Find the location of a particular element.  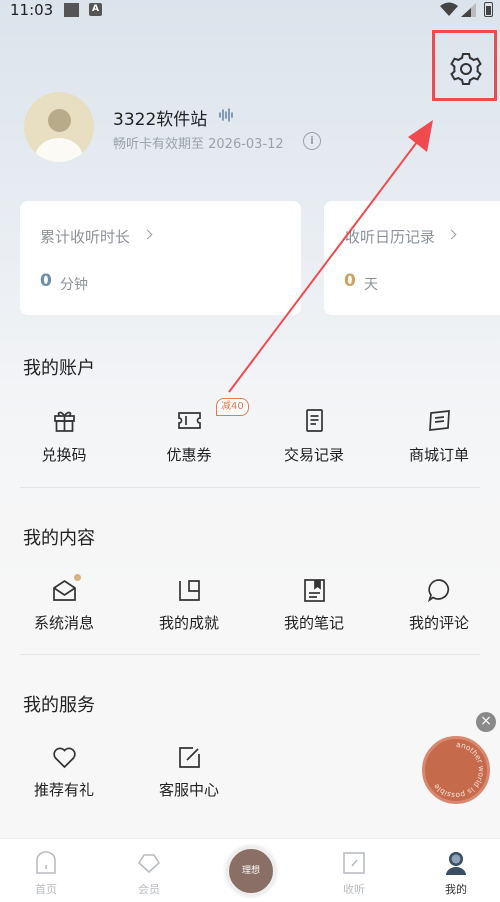

section-title-account: 我的账户 is located at coordinates (59, 368).